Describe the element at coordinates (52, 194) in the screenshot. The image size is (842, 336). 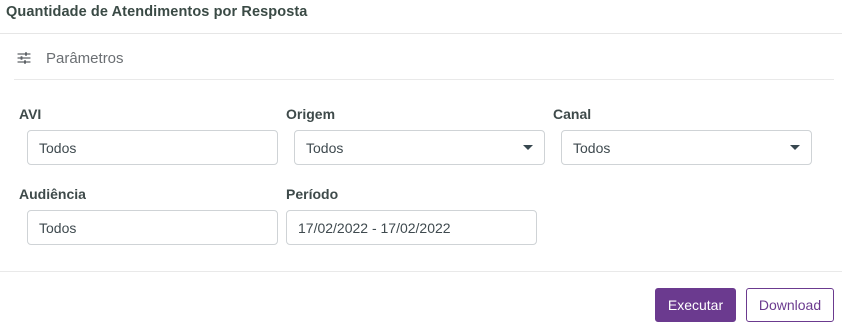
I see `audiencia-label: Audiência` at that location.